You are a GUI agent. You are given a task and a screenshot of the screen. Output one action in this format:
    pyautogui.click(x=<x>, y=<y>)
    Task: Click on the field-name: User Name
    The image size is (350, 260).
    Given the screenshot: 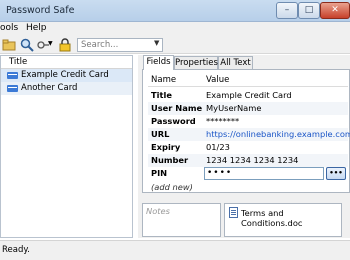 What is the action you would take?
    pyautogui.click(x=177, y=108)
    